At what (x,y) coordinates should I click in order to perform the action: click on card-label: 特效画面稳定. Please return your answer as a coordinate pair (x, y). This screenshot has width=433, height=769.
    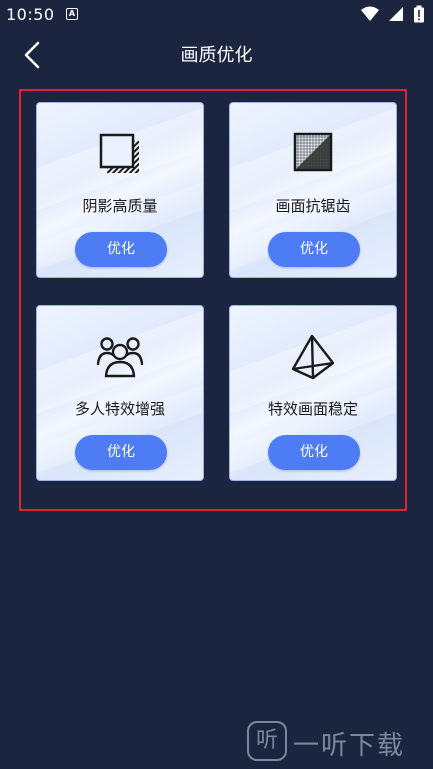
    Looking at the image, I should click on (312, 409).